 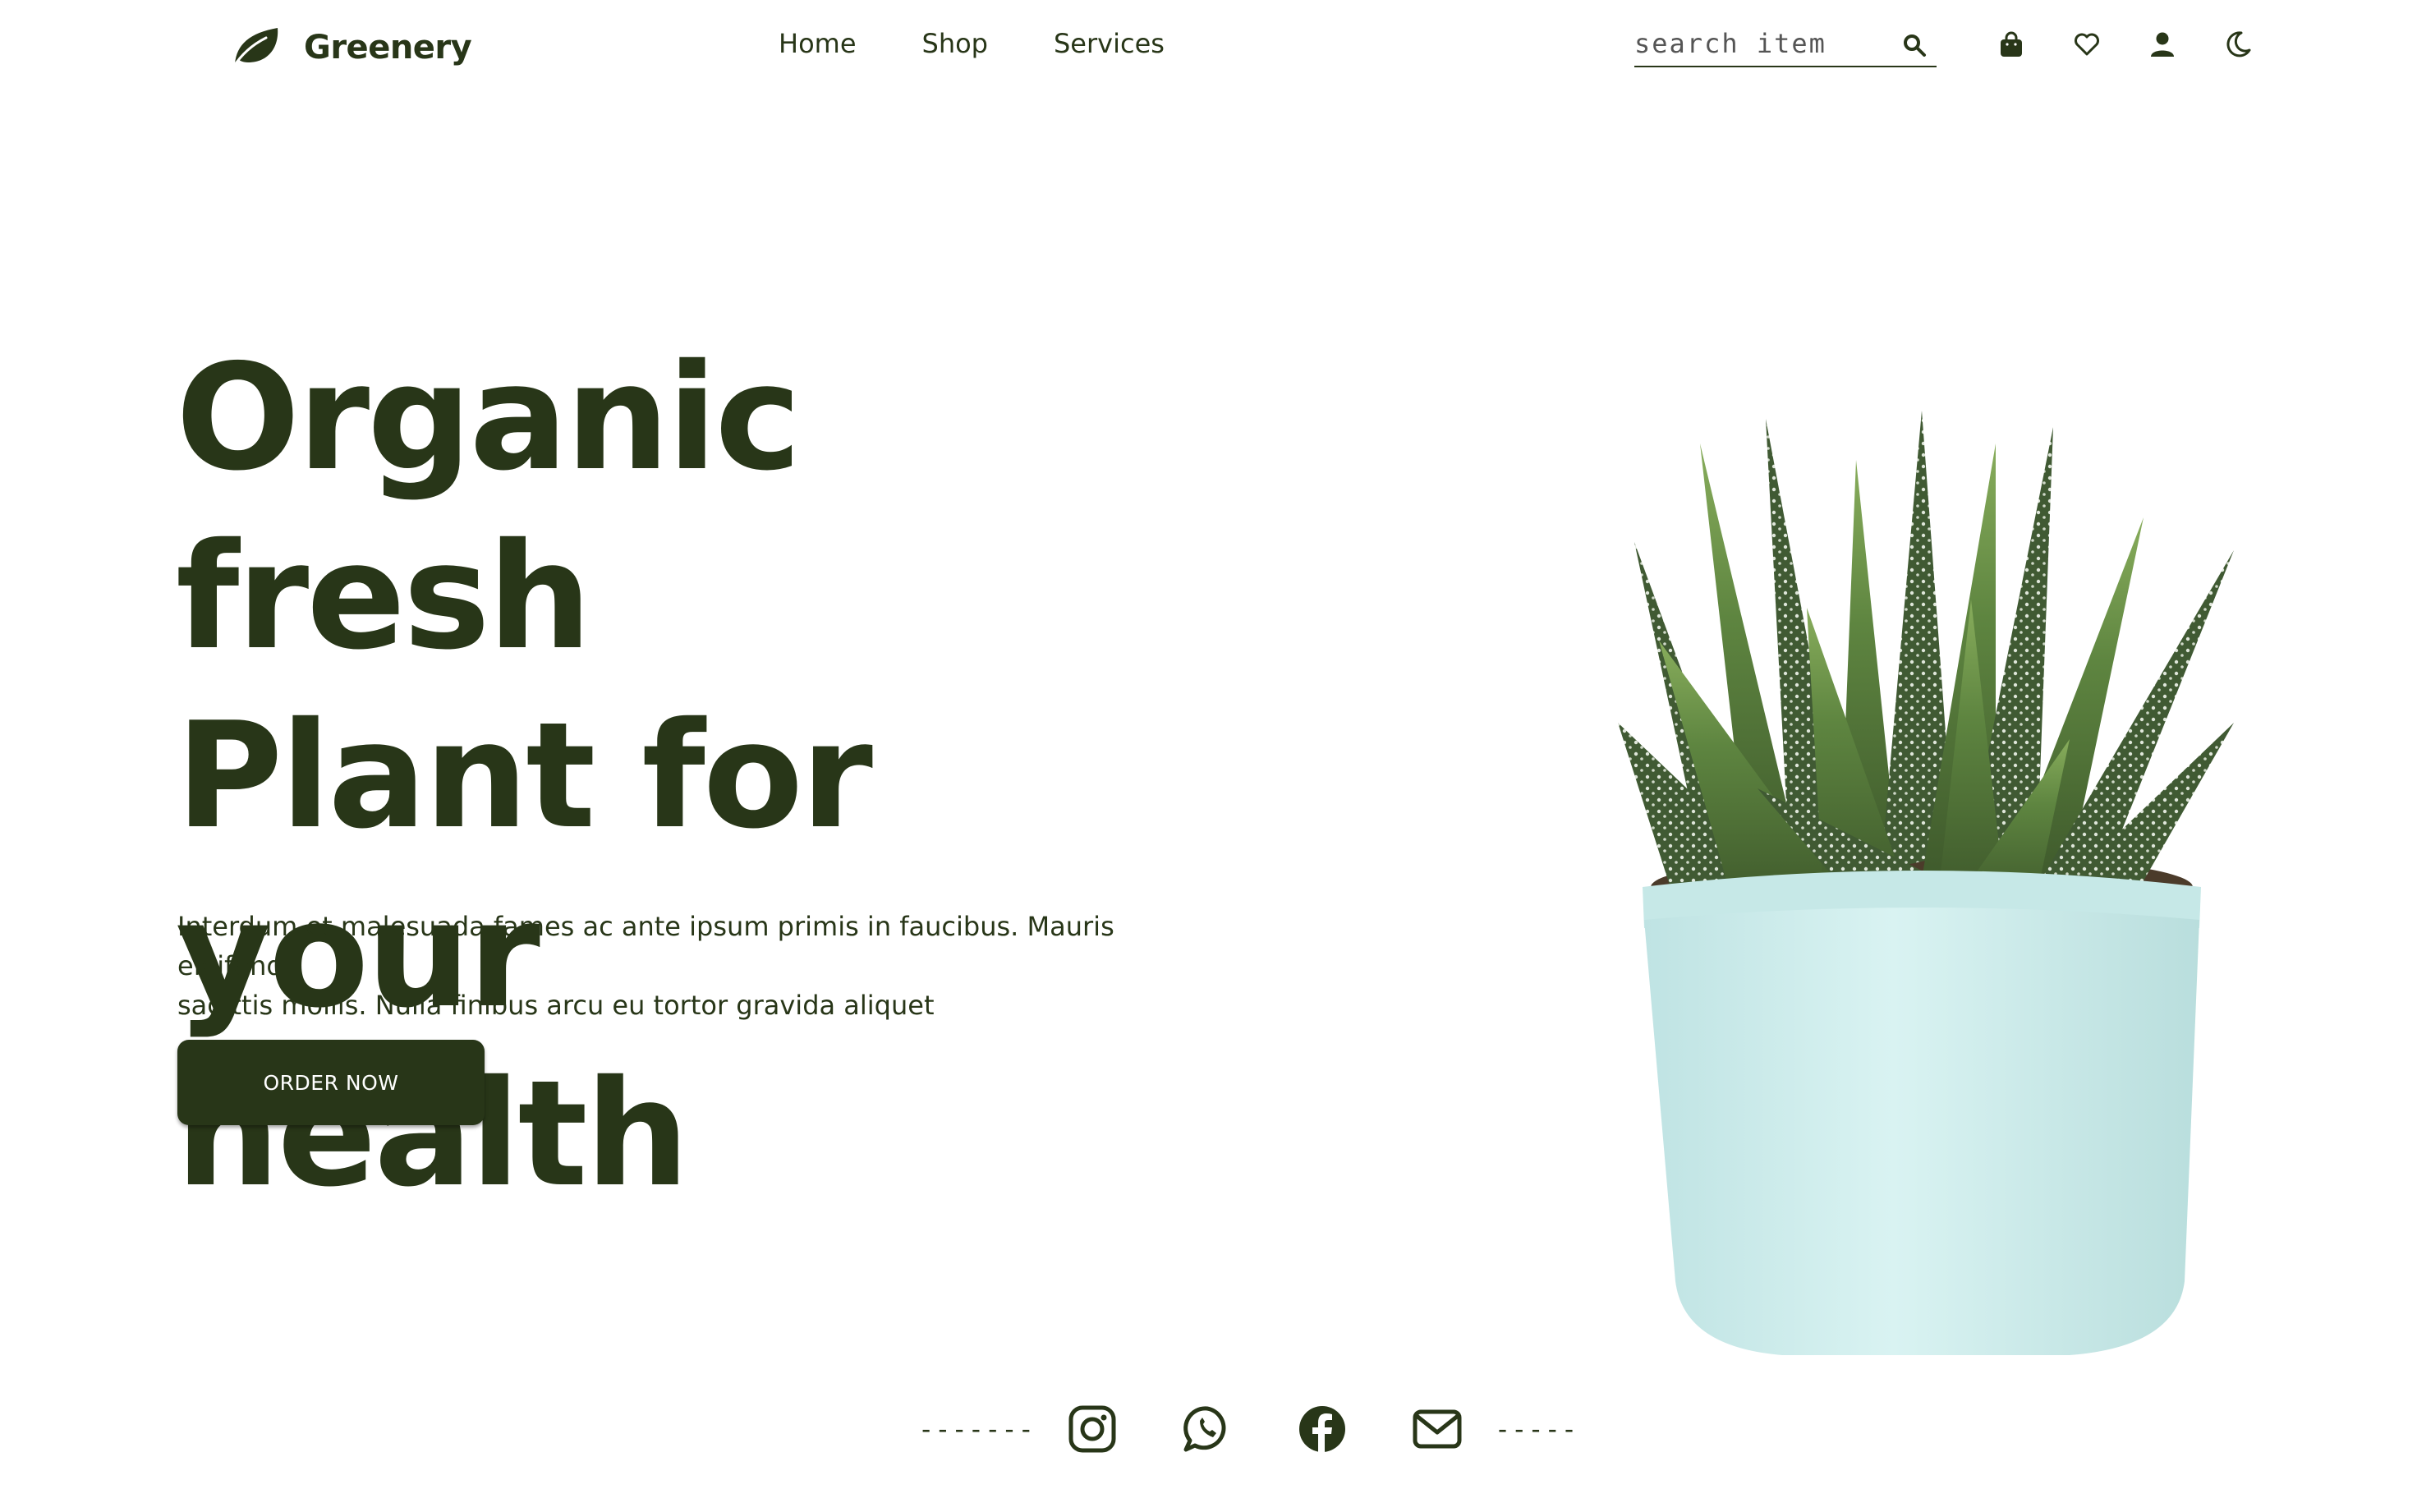 I want to click on whatsapp-icon, so click(x=1207, y=1429).